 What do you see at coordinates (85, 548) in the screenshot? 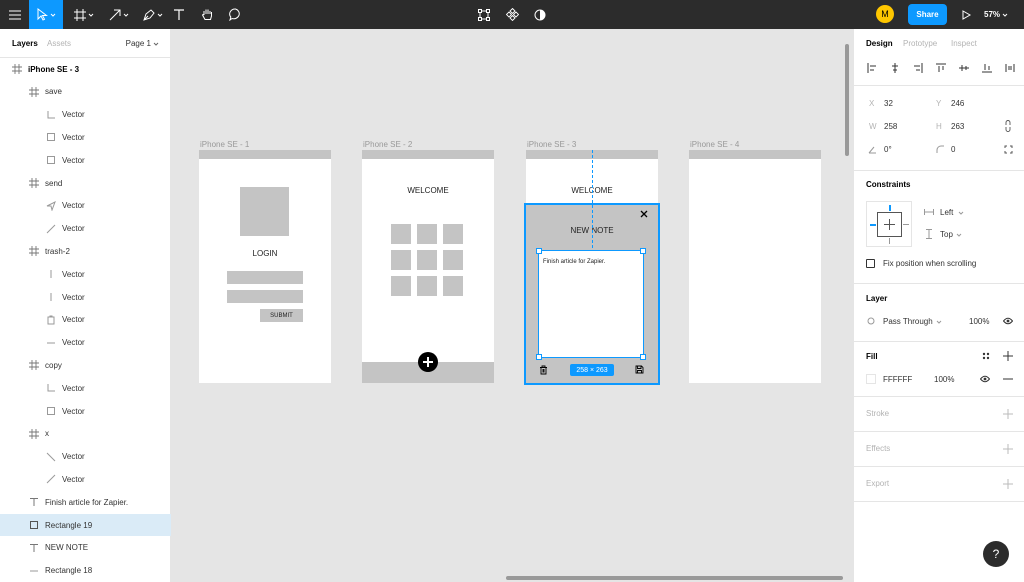
I see `layer-row: NEW NOTE` at bounding box center [85, 548].